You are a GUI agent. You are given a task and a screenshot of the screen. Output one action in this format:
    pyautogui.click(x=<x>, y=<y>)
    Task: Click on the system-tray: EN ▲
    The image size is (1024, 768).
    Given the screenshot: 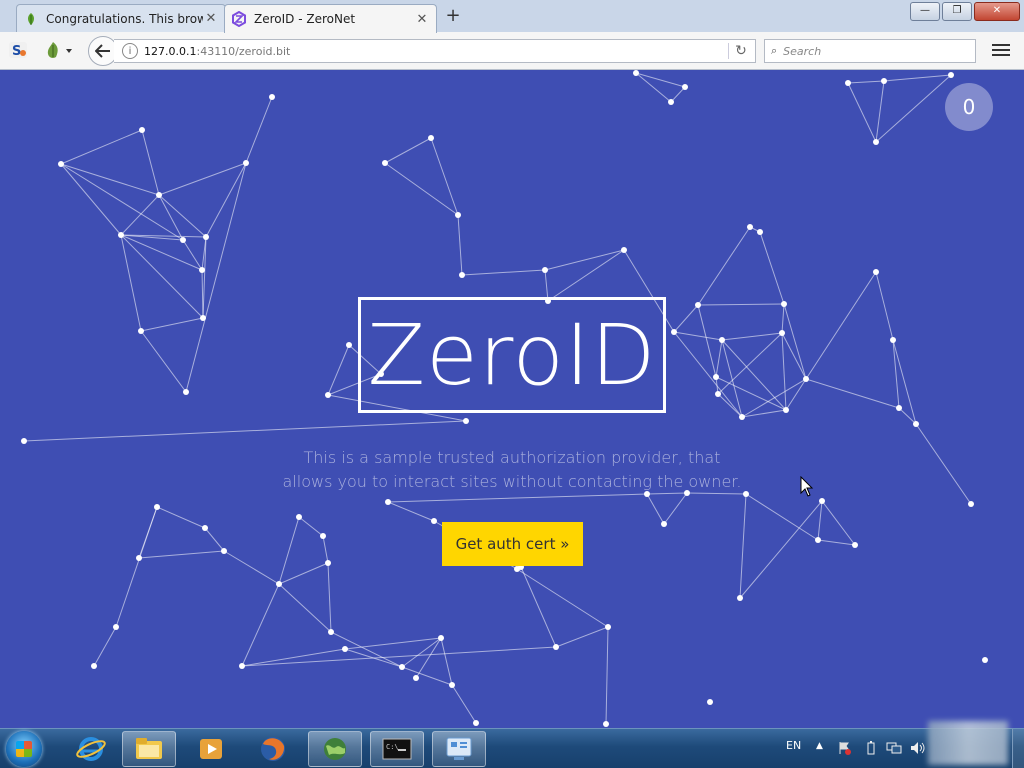 What is the action you would take?
    pyautogui.click(x=512, y=744)
    